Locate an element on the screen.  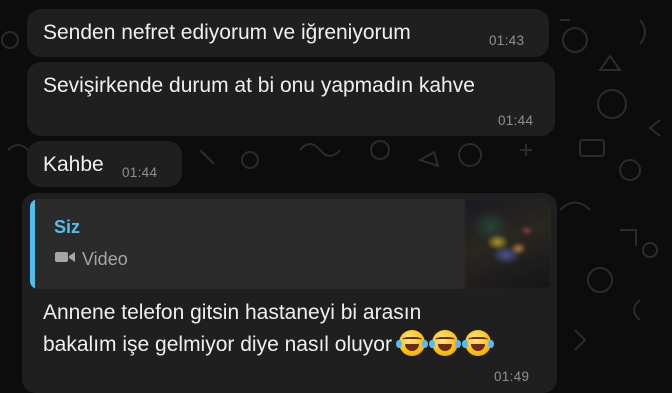
video-camera-icon is located at coordinates (66, 259).